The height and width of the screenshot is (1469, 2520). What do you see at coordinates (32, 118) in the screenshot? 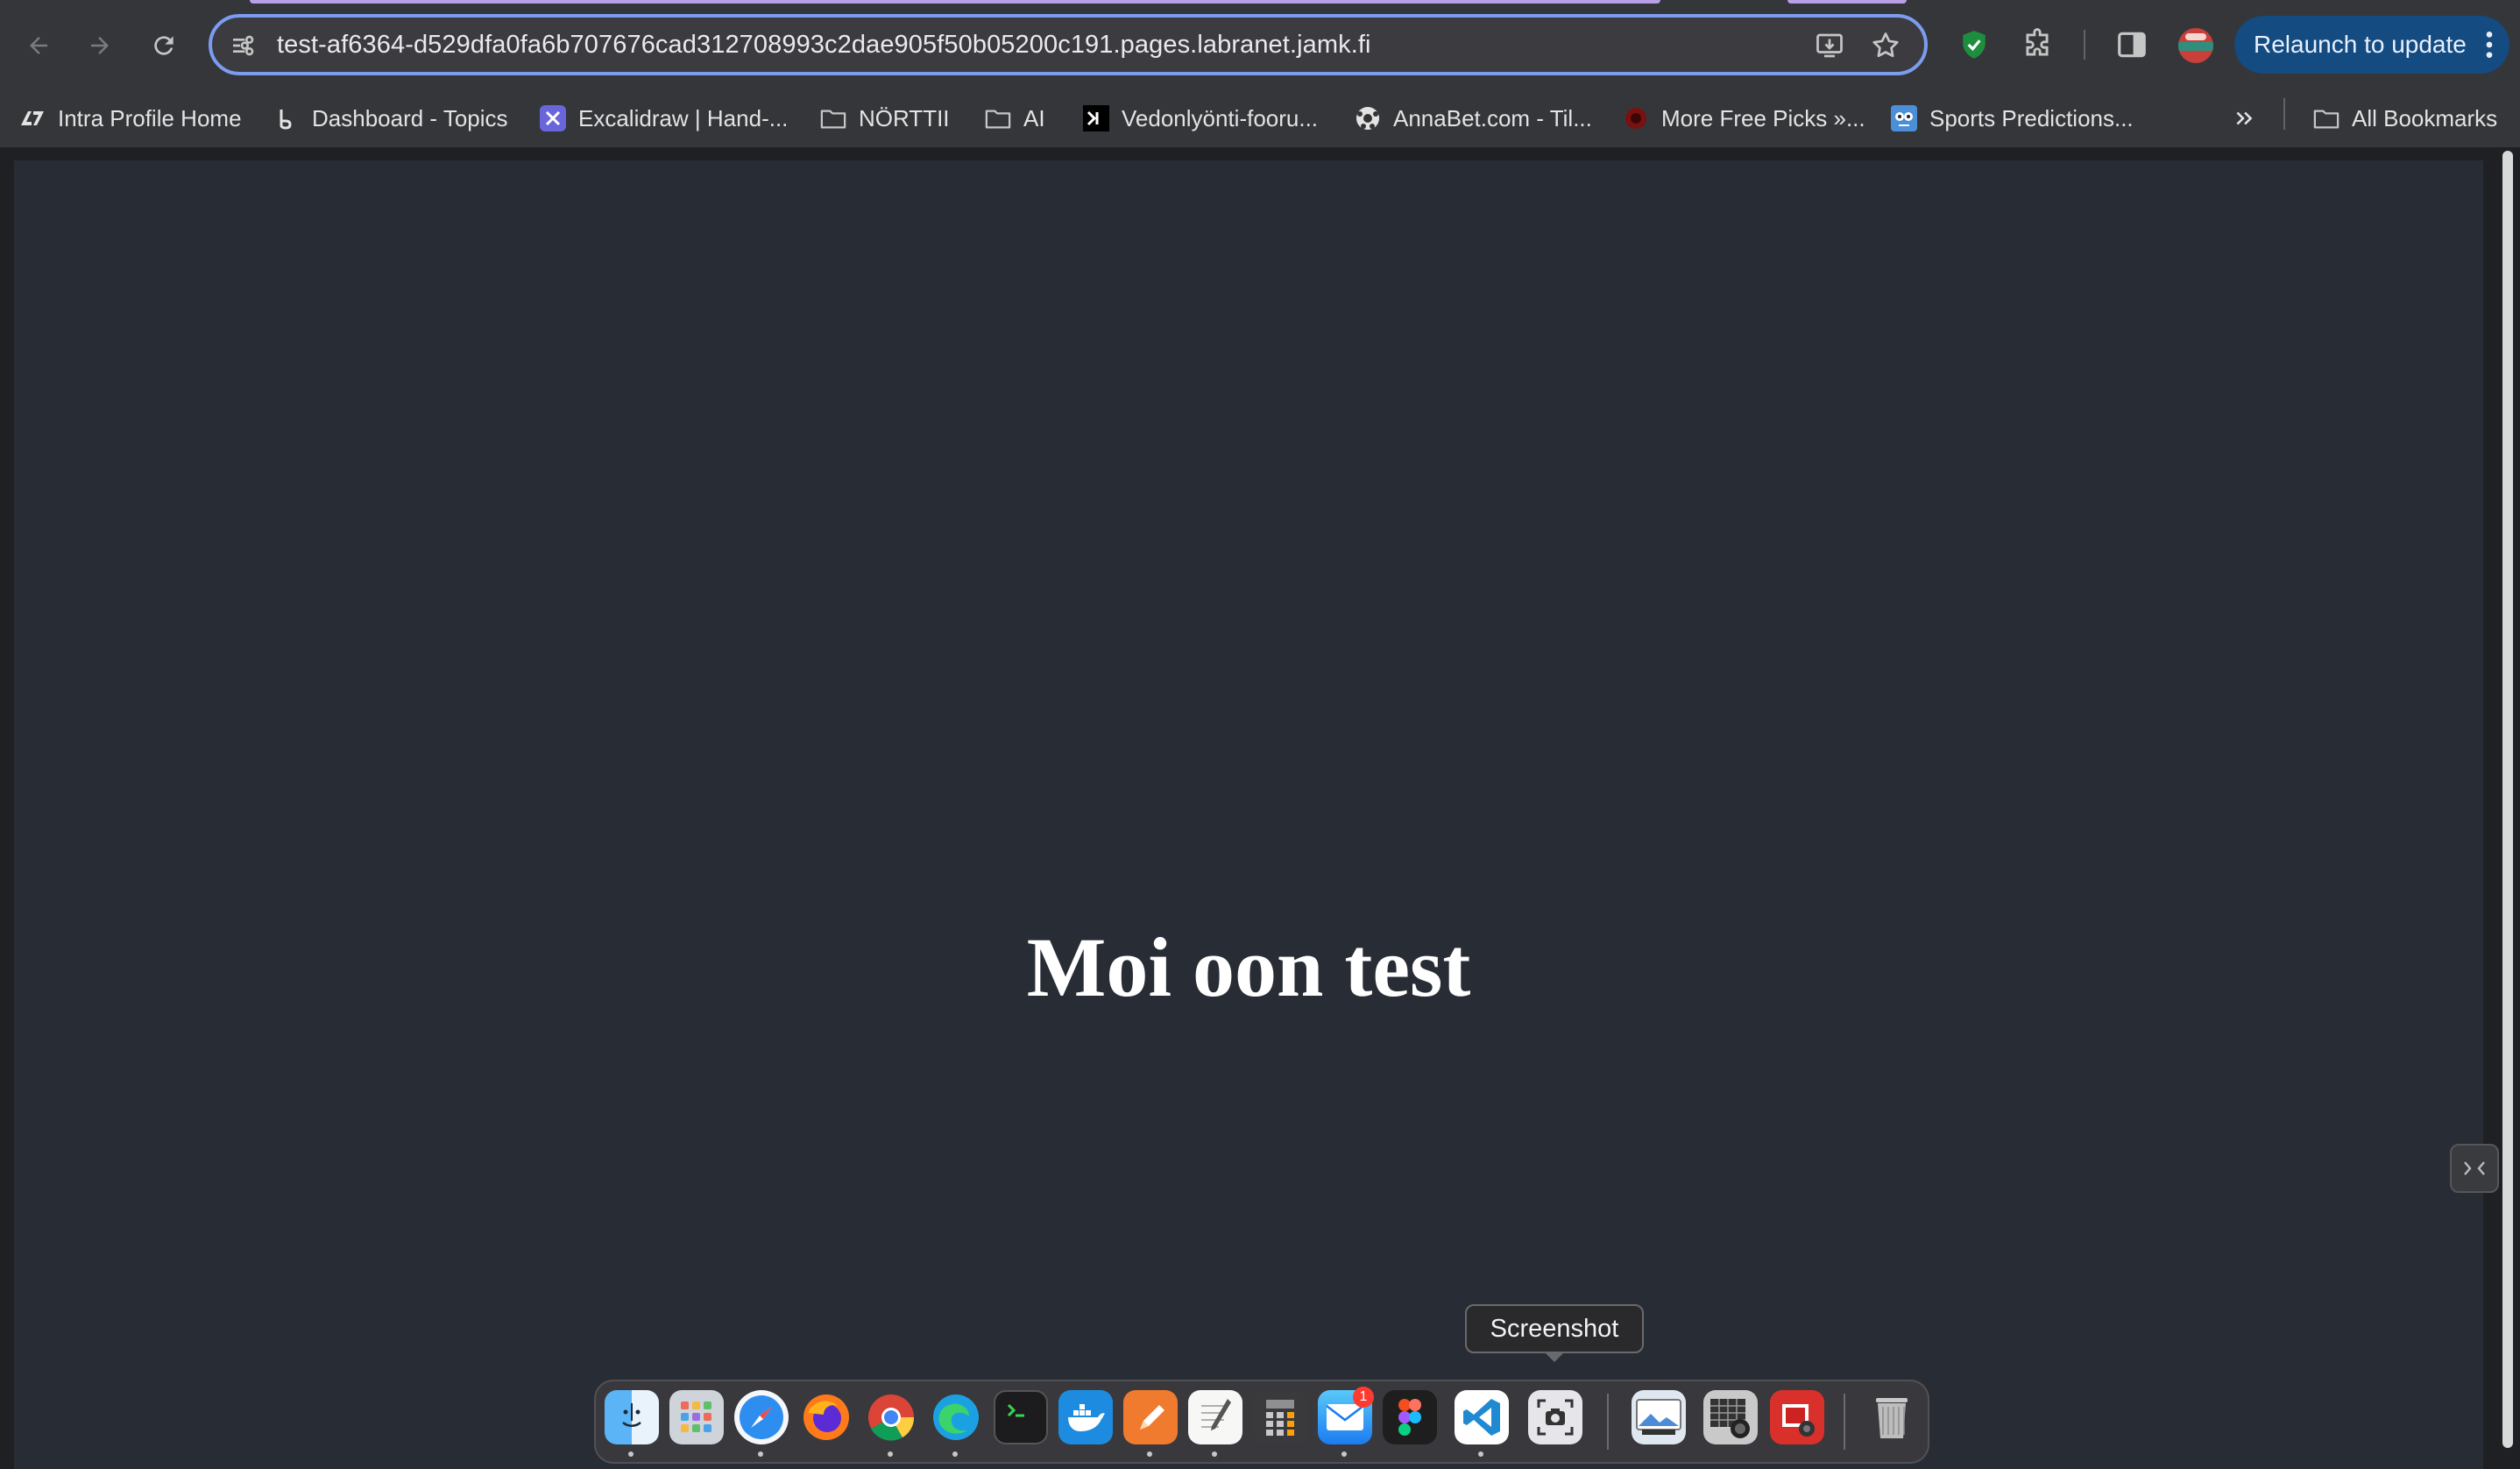
I see `intra-logo-icon` at bounding box center [32, 118].